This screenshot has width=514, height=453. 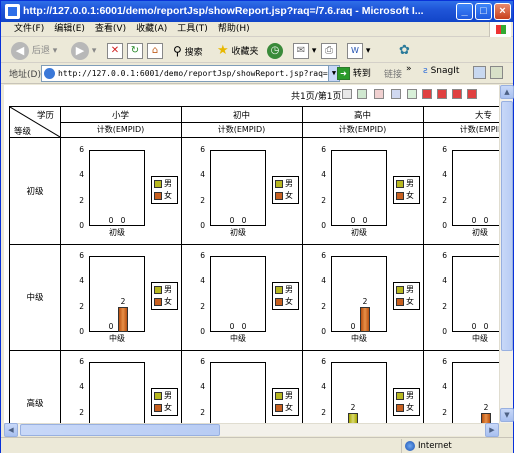 I want to click on scroll-left-icon: ◀, so click(x=11, y=430).